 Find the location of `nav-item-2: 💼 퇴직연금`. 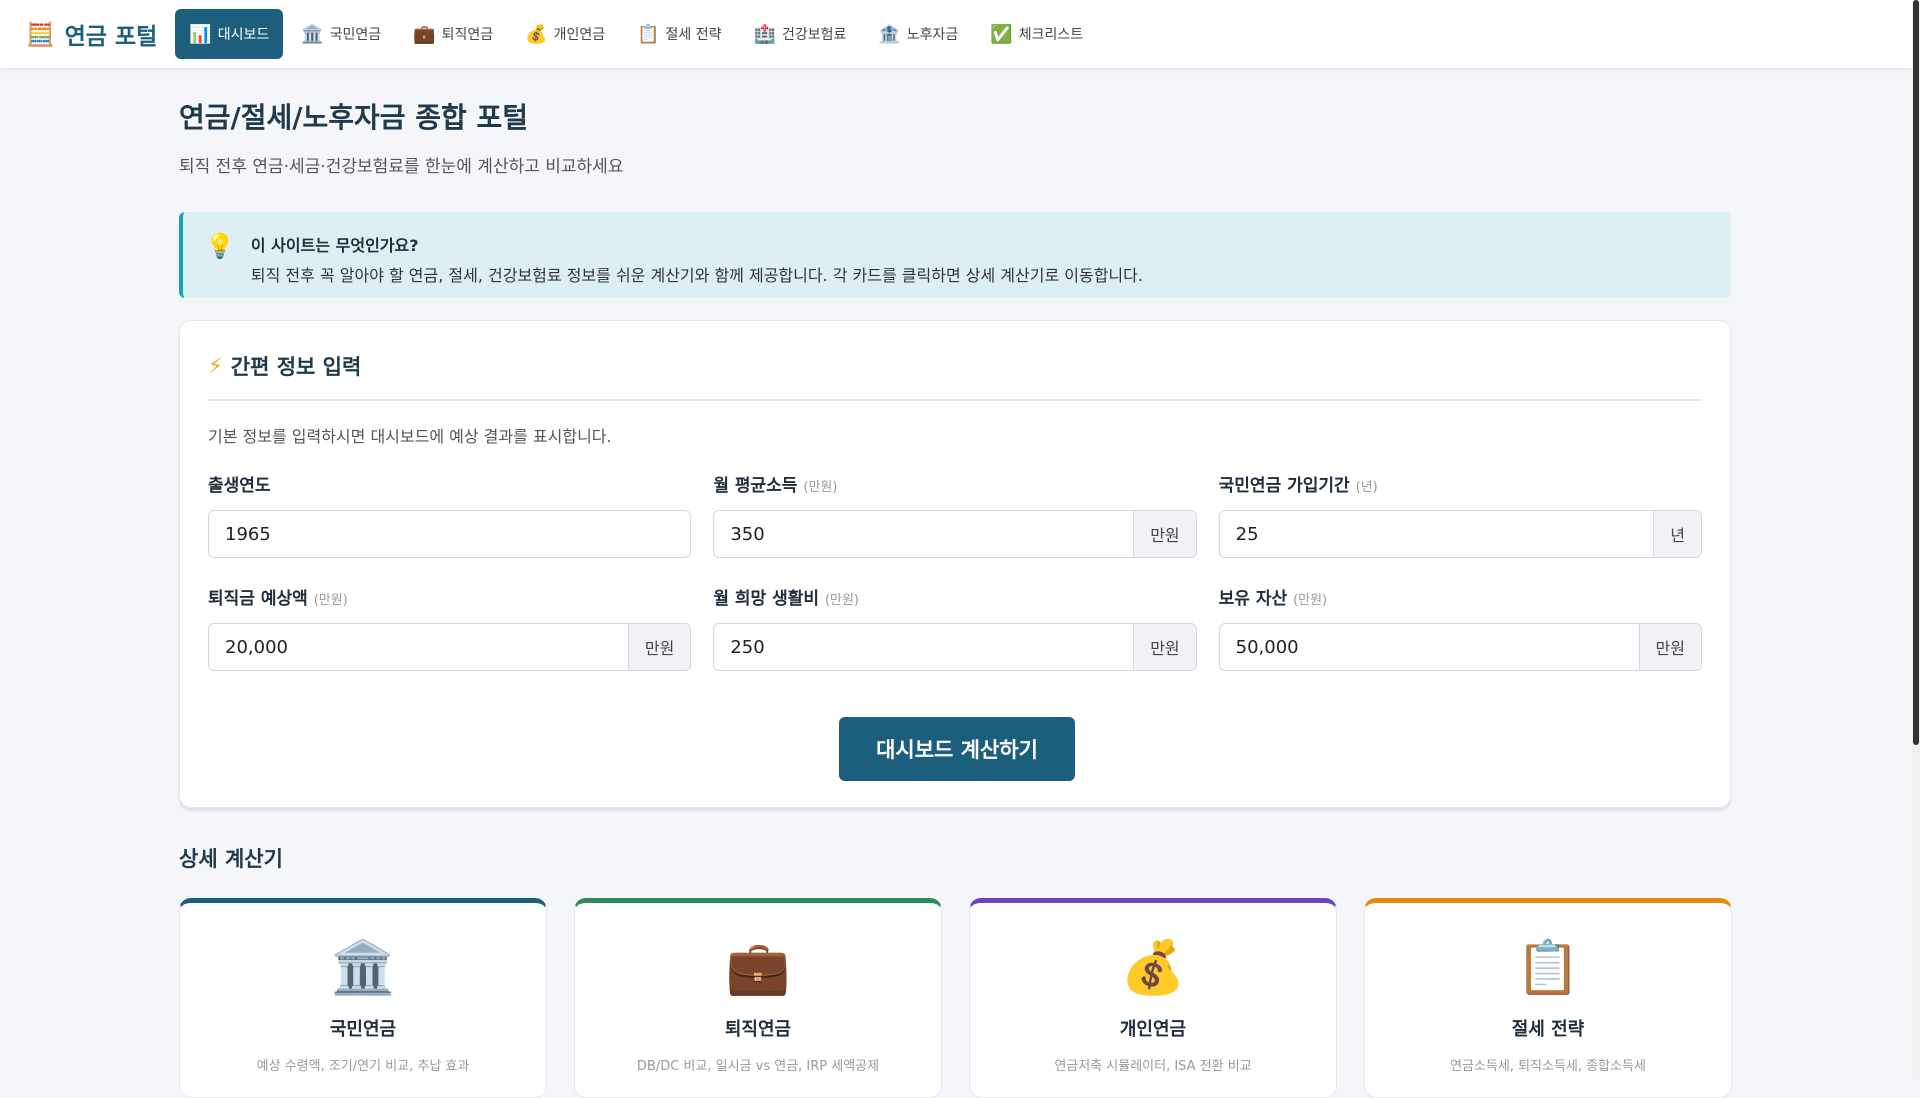

nav-item-2: 💼 퇴직연금 is located at coordinates (453, 34).